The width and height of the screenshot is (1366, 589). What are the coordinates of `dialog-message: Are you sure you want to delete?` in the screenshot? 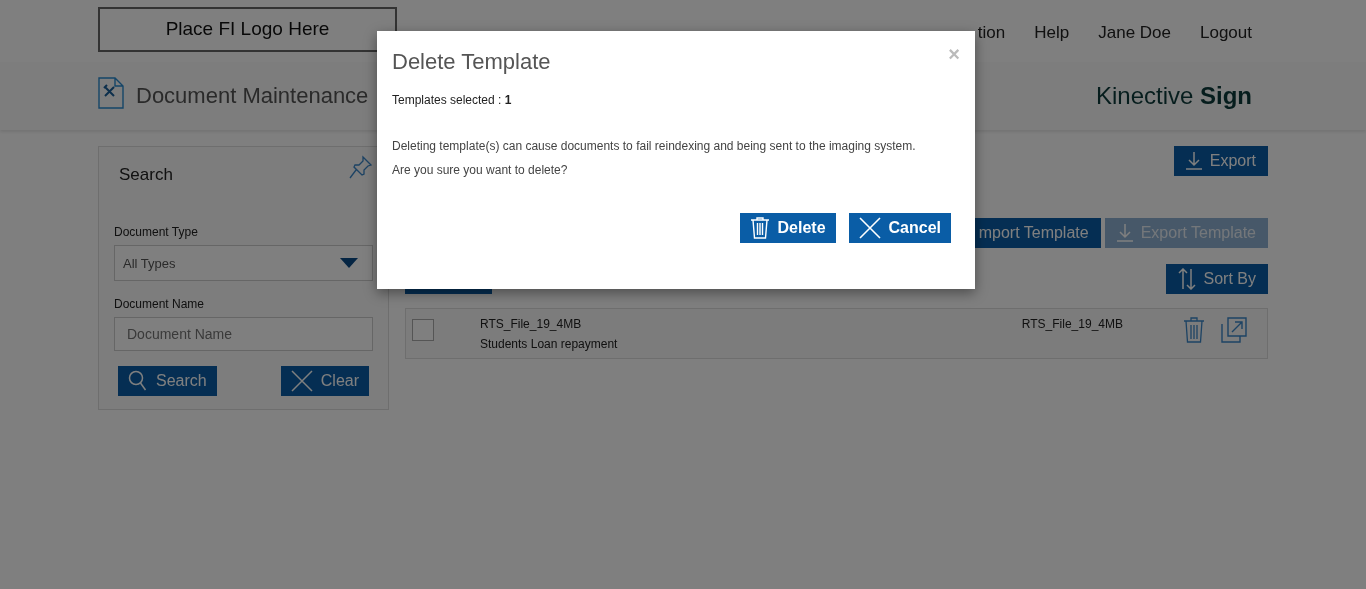 It's located at (480, 170).